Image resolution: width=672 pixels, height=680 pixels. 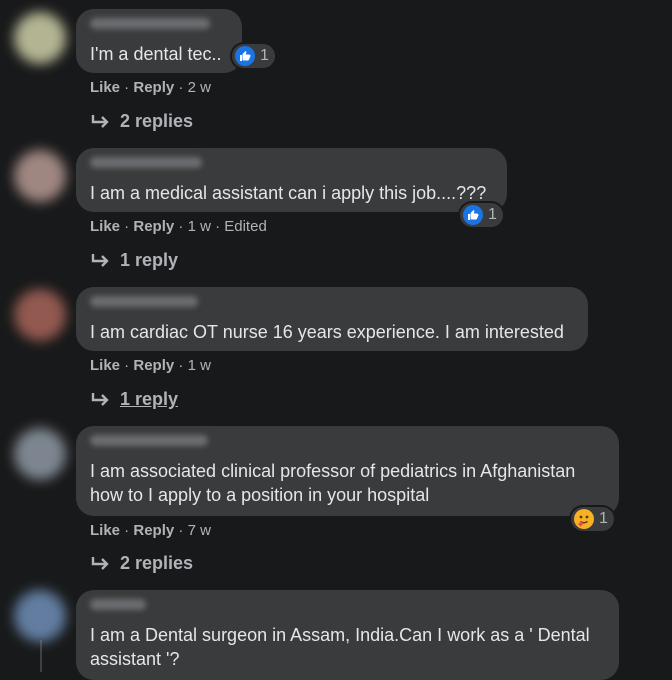 I want to click on care-reaction-icon, so click(x=584, y=519).